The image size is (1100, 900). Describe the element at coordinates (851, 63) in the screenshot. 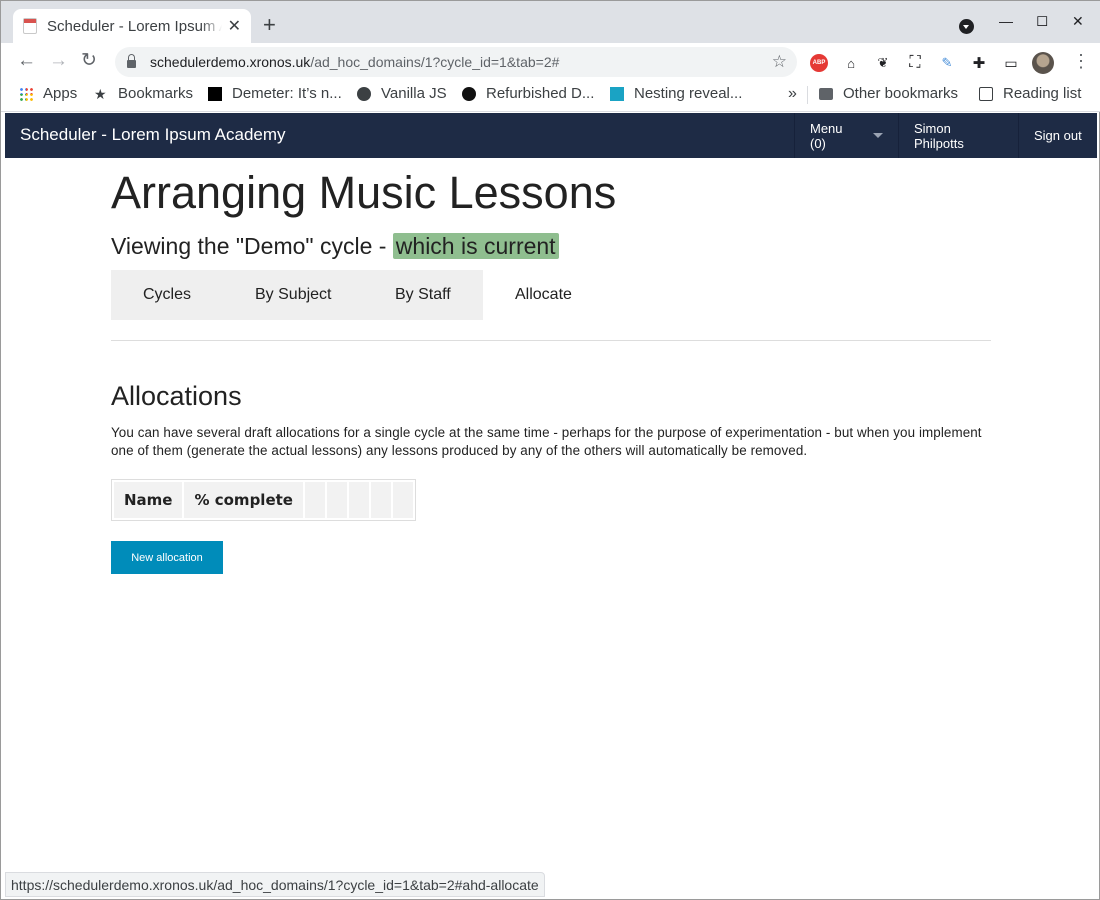

I see `extension-house-icon: ⌂` at that location.